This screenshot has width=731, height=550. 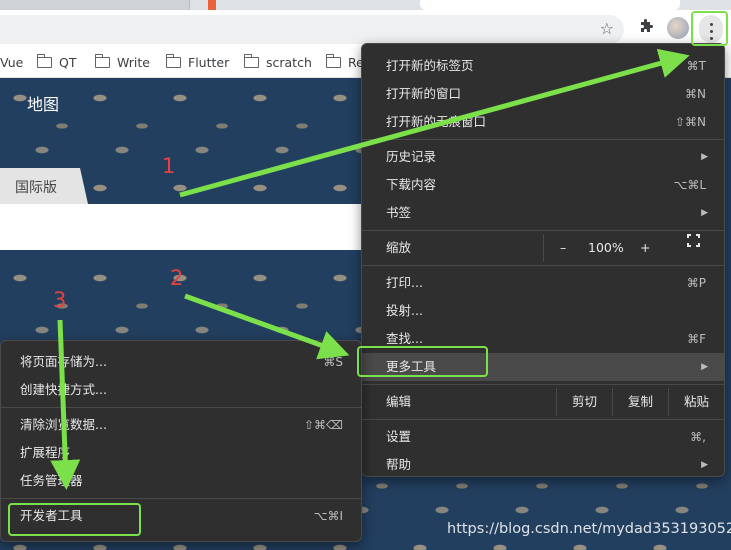 What do you see at coordinates (543, 339) in the screenshot?
I see `menu-find: 查找... ⌘F` at bounding box center [543, 339].